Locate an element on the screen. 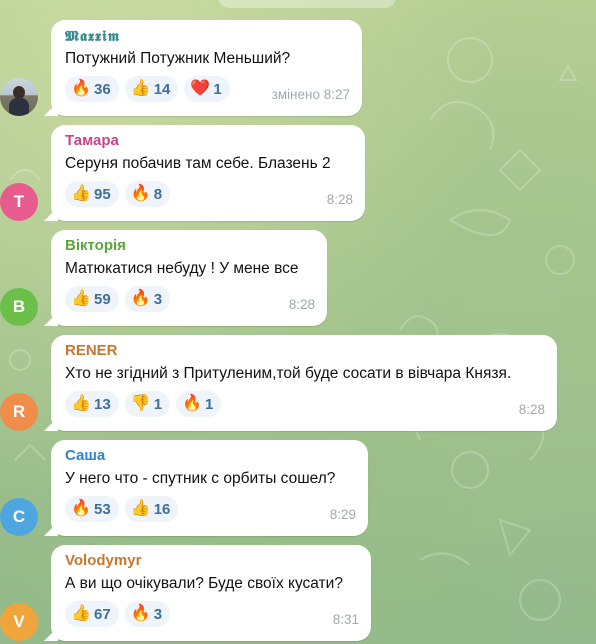 The width and height of the screenshot is (596, 644). message-footer: 🔥 36 👍 14 ❤️ 1 змінено 8:27 is located at coordinates (207, 89).